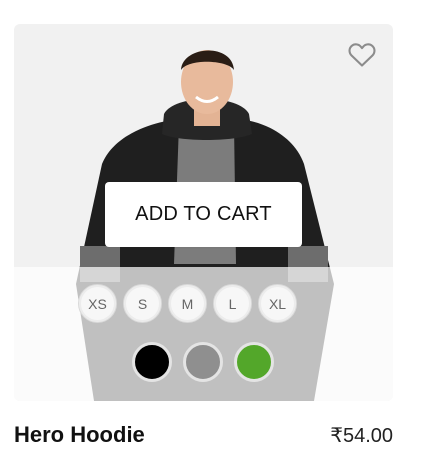 This screenshot has height=472, width=432. What do you see at coordinates (232, 303) in the screenshot?
I see `size-option-l: L` at bounding box center [232, 303].